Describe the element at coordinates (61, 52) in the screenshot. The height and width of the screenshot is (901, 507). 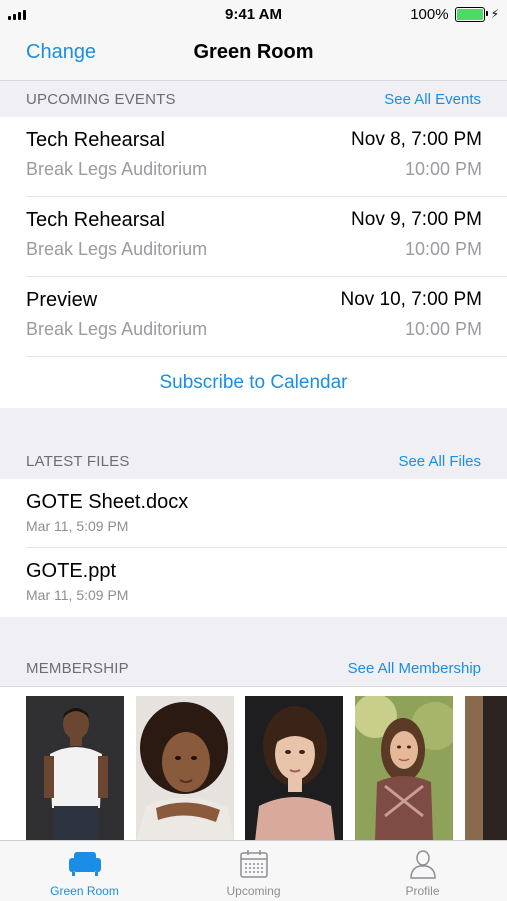
I see `change-button: Change` at that location.